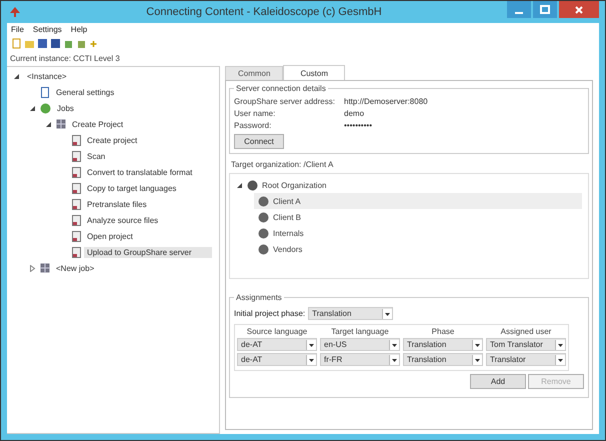 Image resolution: width=606 pixels, height=441 pixels. Describe the element at coordinates (65, 59) in the screenshot. I see `current-instance-label: Current instance: CCTI Level 3` at that location.